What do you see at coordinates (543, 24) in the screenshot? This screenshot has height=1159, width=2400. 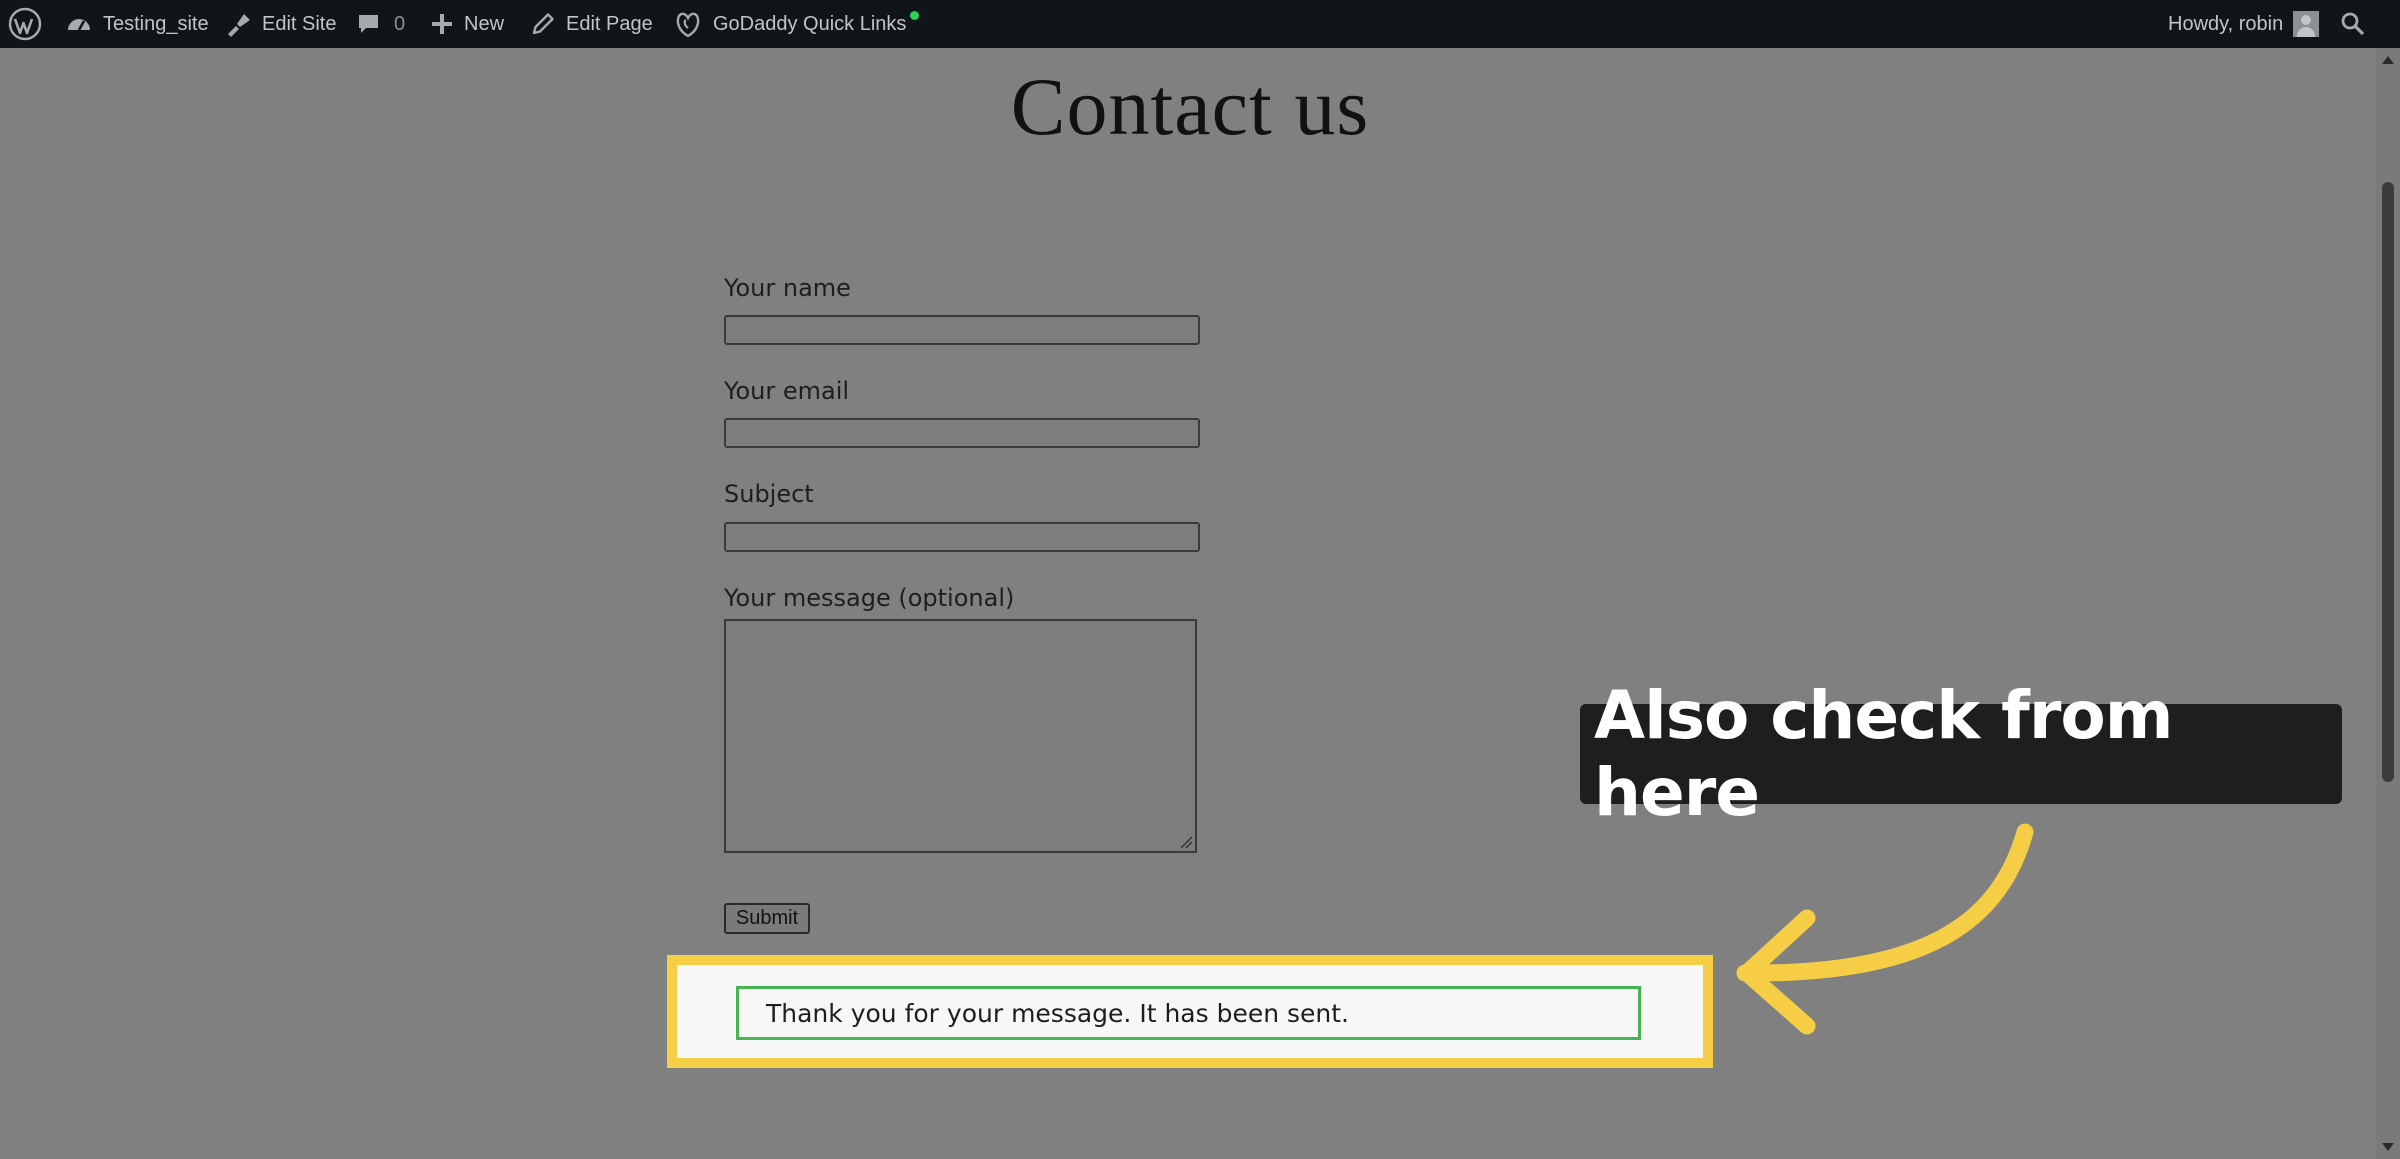 I see `pencil-icon` at bounding box center [543, 24].